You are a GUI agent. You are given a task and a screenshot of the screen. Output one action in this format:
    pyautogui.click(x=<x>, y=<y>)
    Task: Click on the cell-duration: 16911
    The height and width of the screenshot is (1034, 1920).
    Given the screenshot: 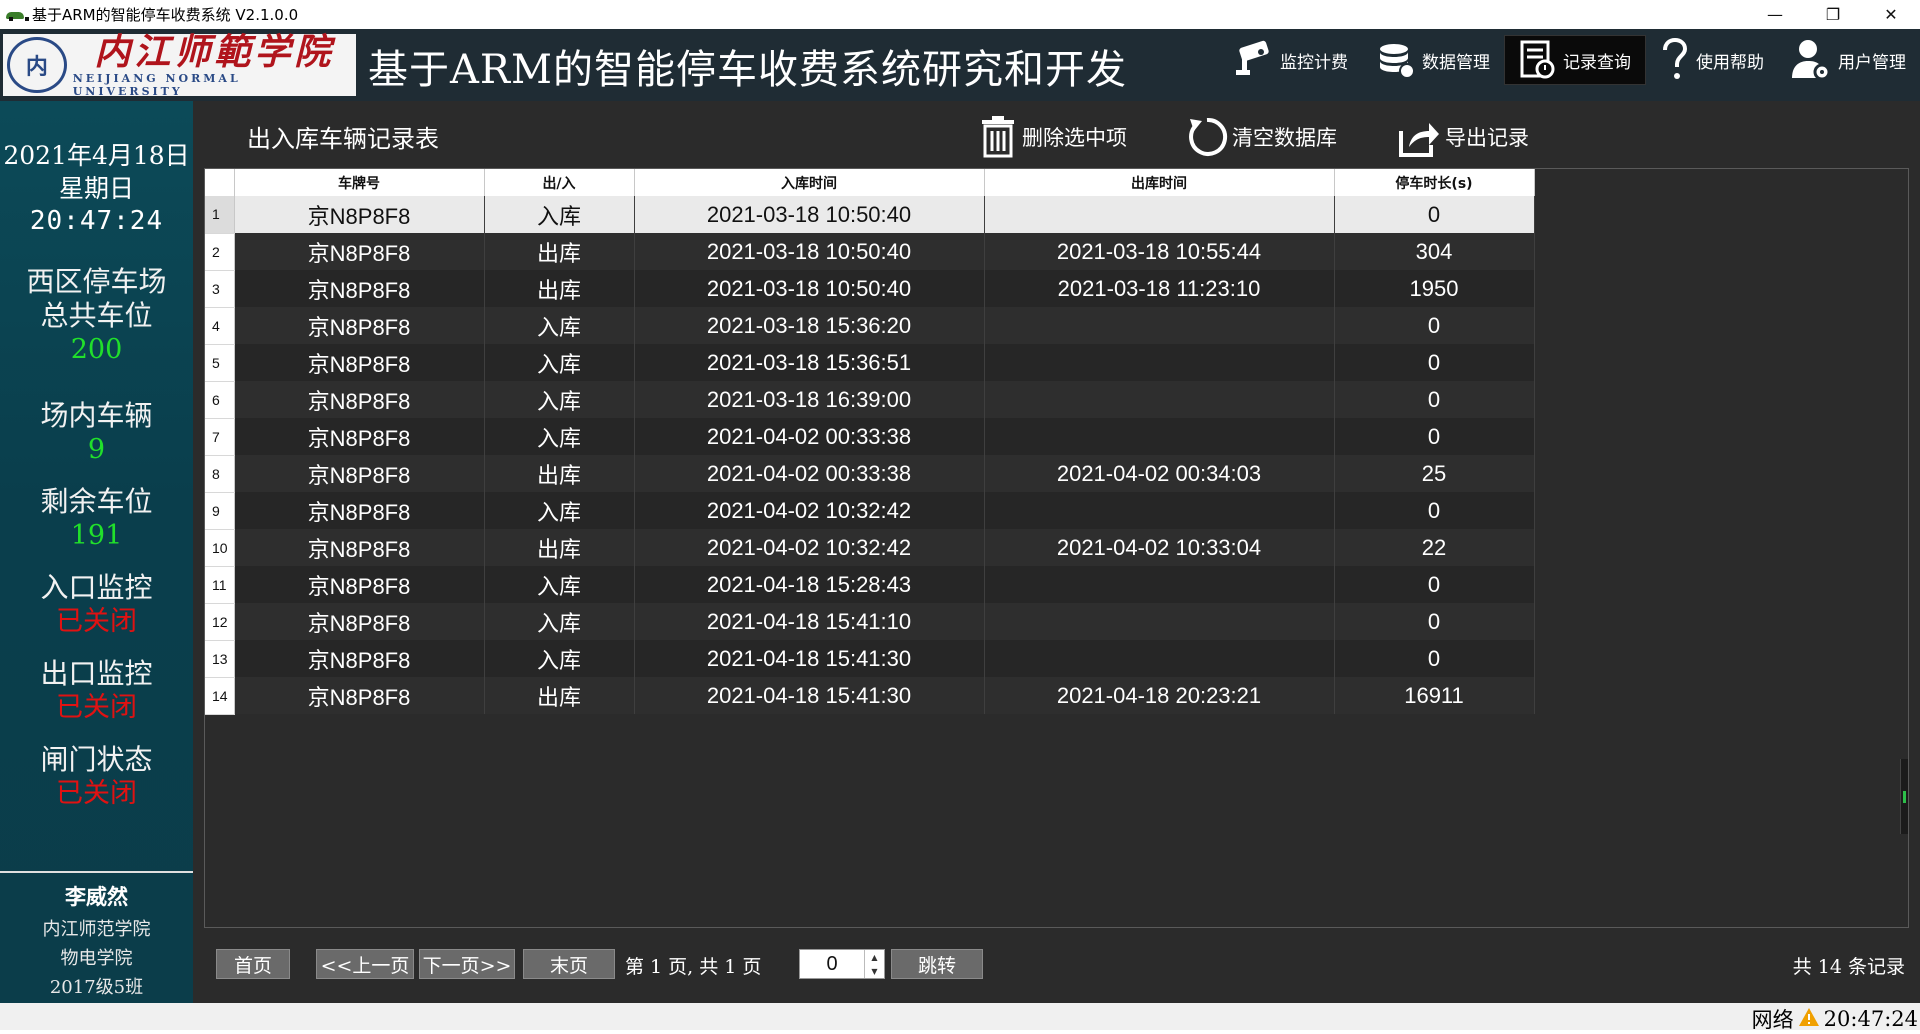 What is the action you would take?
    pyautogui.click(x=1434, y=695)
    